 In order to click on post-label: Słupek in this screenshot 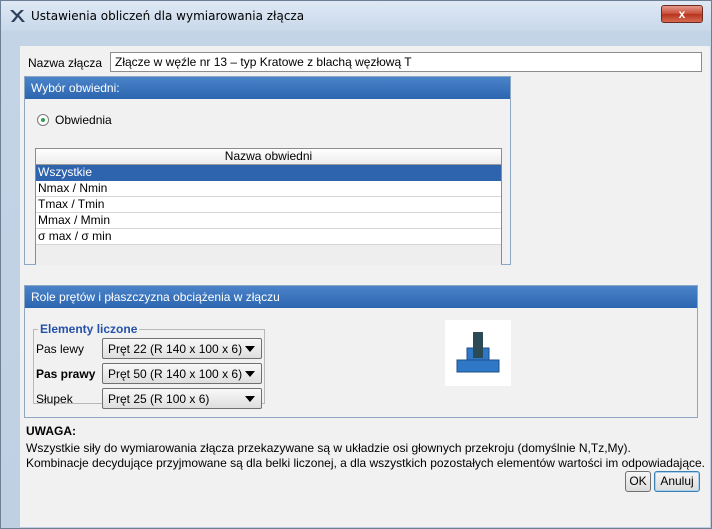, I will do `click(54, 399)`.